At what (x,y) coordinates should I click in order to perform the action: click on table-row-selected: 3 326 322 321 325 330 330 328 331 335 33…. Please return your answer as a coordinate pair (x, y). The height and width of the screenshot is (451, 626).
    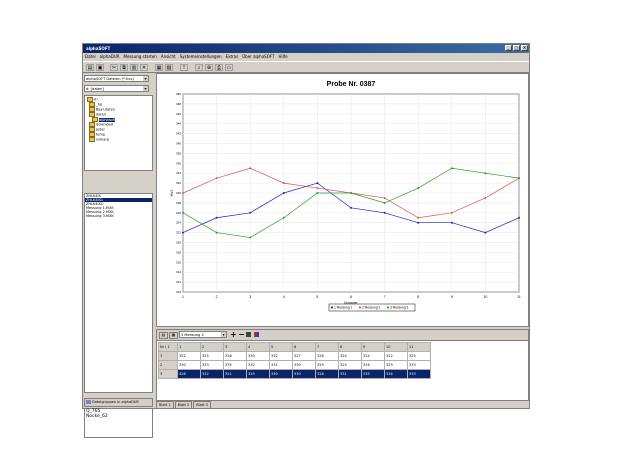
    Looking at the image, I should click on (294, 374).